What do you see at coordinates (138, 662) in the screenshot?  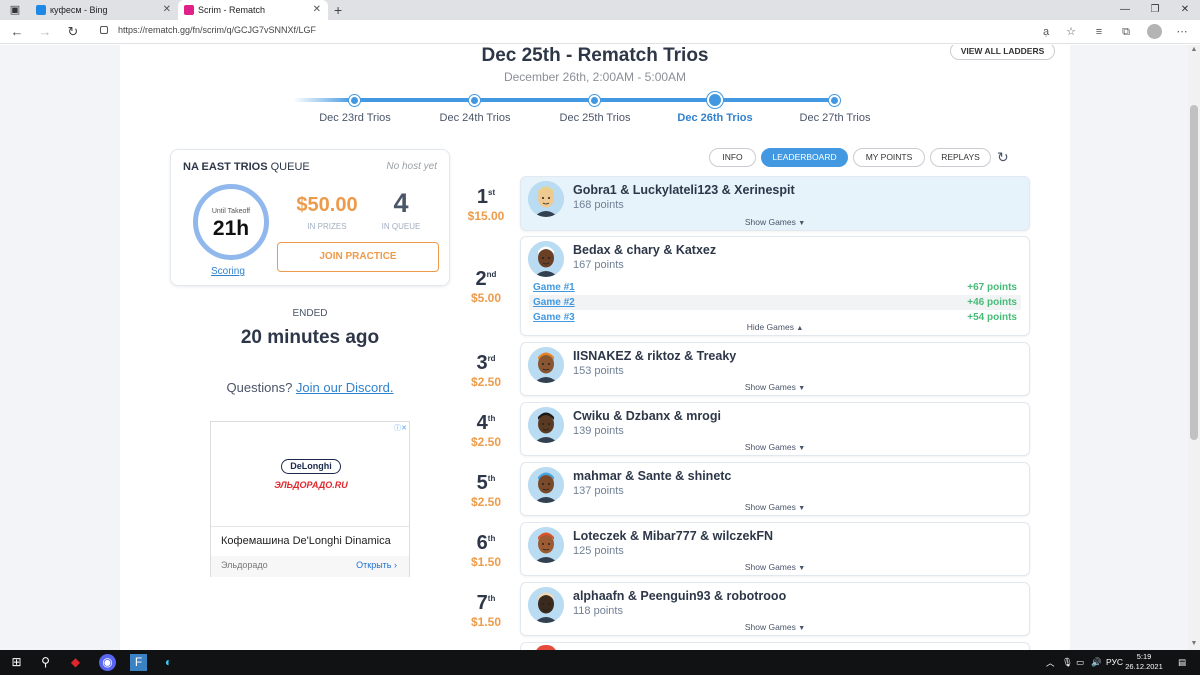 I see `fortnite-icon: F` at bounding box center [138, 662].